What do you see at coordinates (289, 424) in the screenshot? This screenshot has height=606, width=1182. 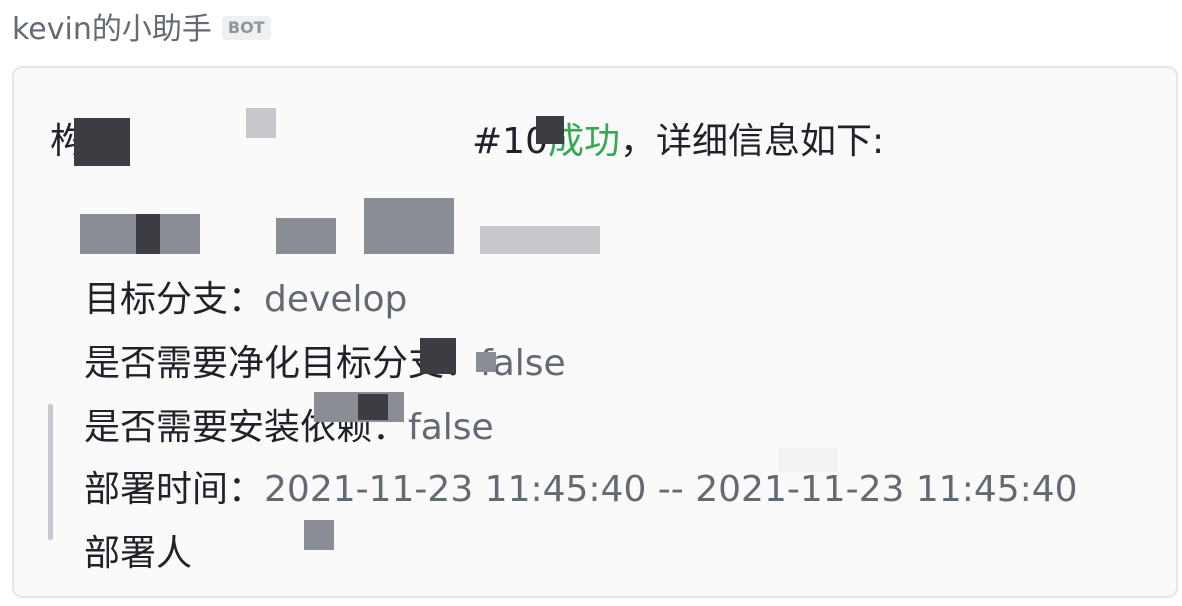 I see `row-install-deps: 是否需要安装依赖：false` at bounding box center [289, 424].